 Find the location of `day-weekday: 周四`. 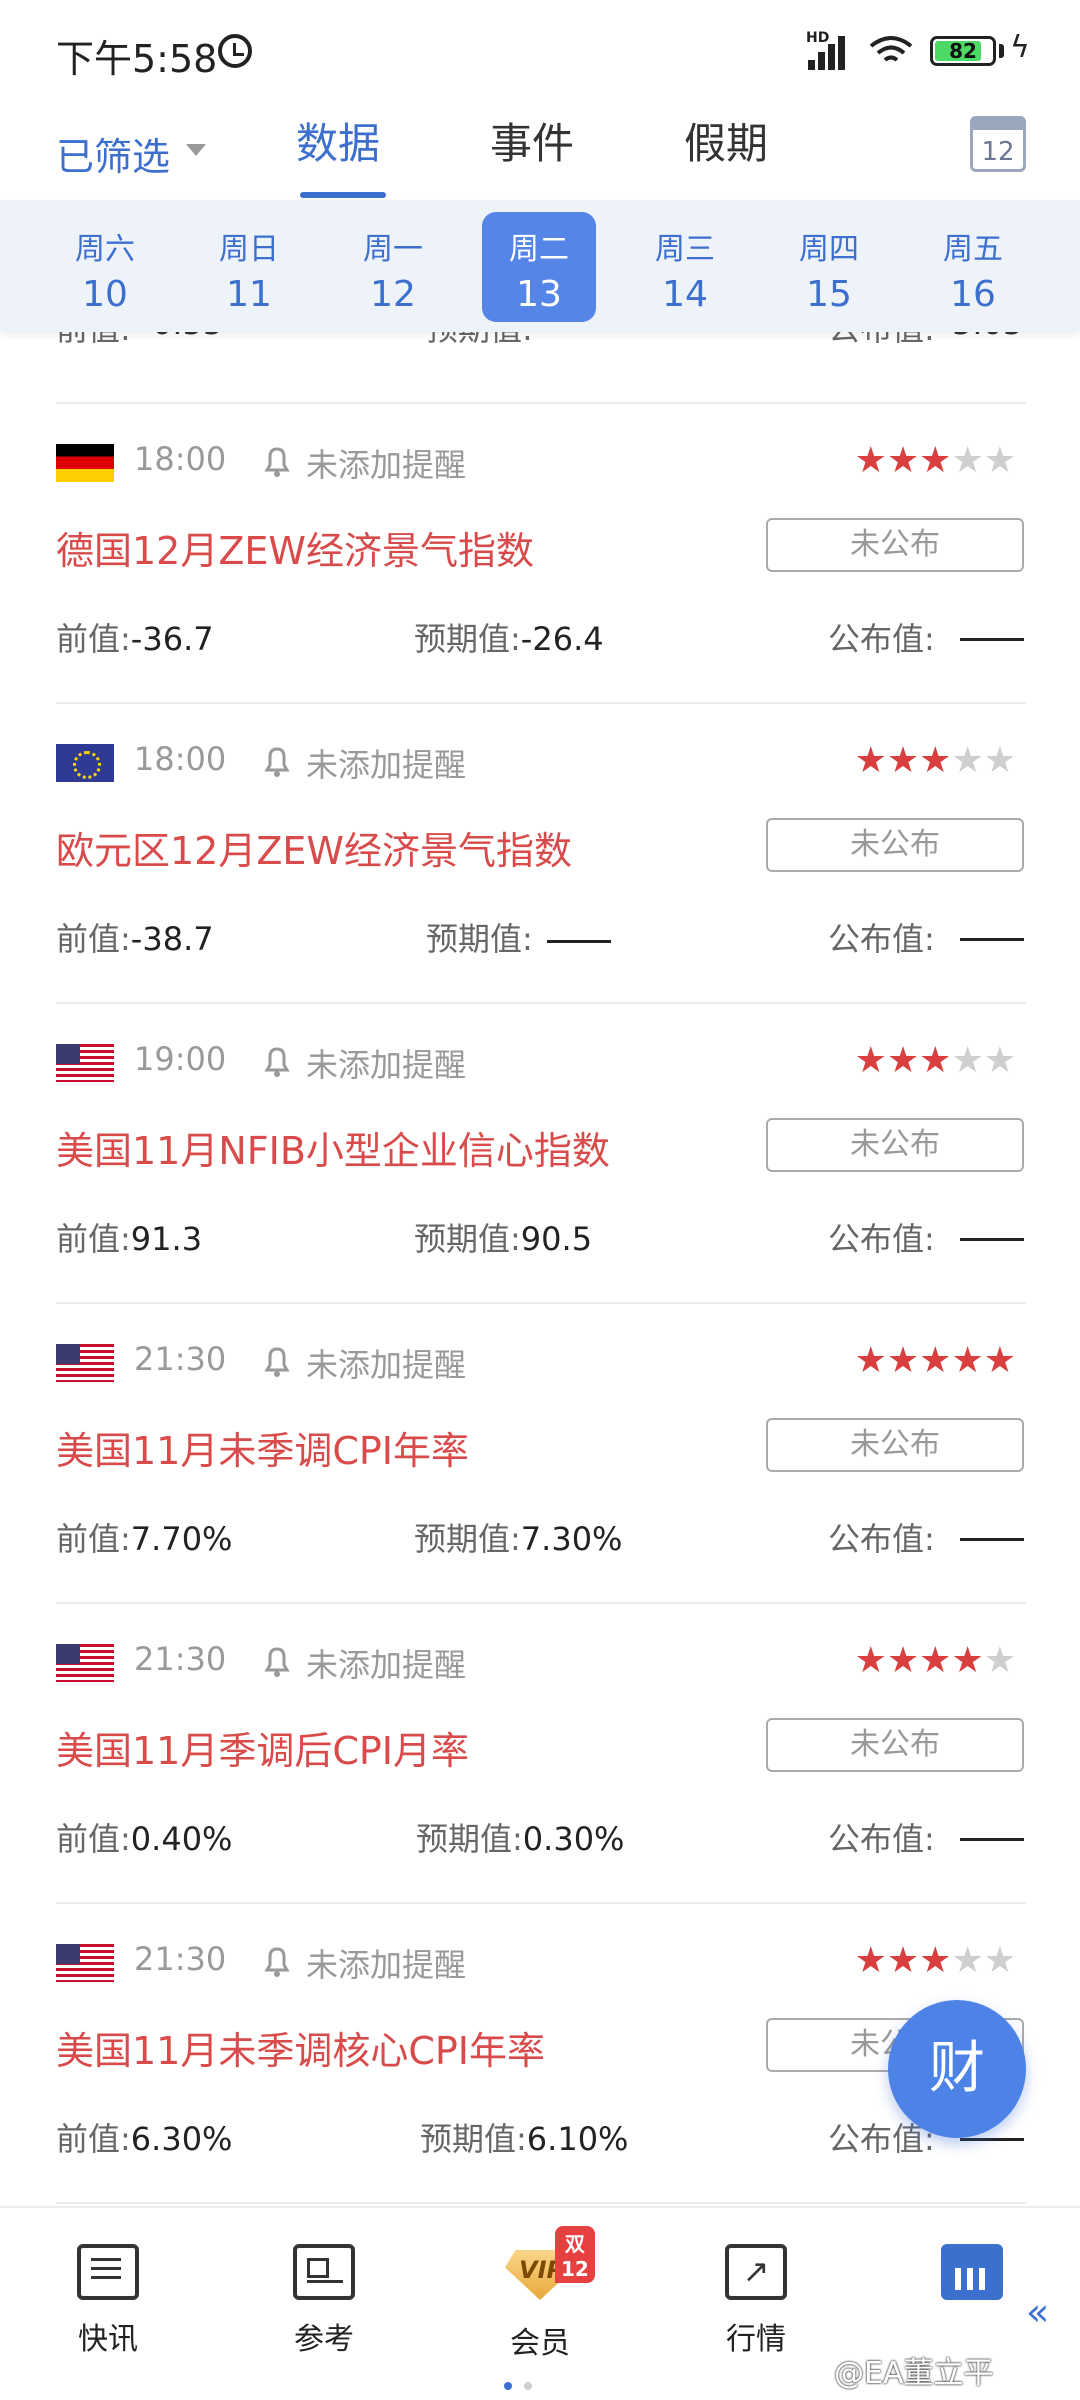

day-weekday: 周四 is located at coordinates (829, 249).